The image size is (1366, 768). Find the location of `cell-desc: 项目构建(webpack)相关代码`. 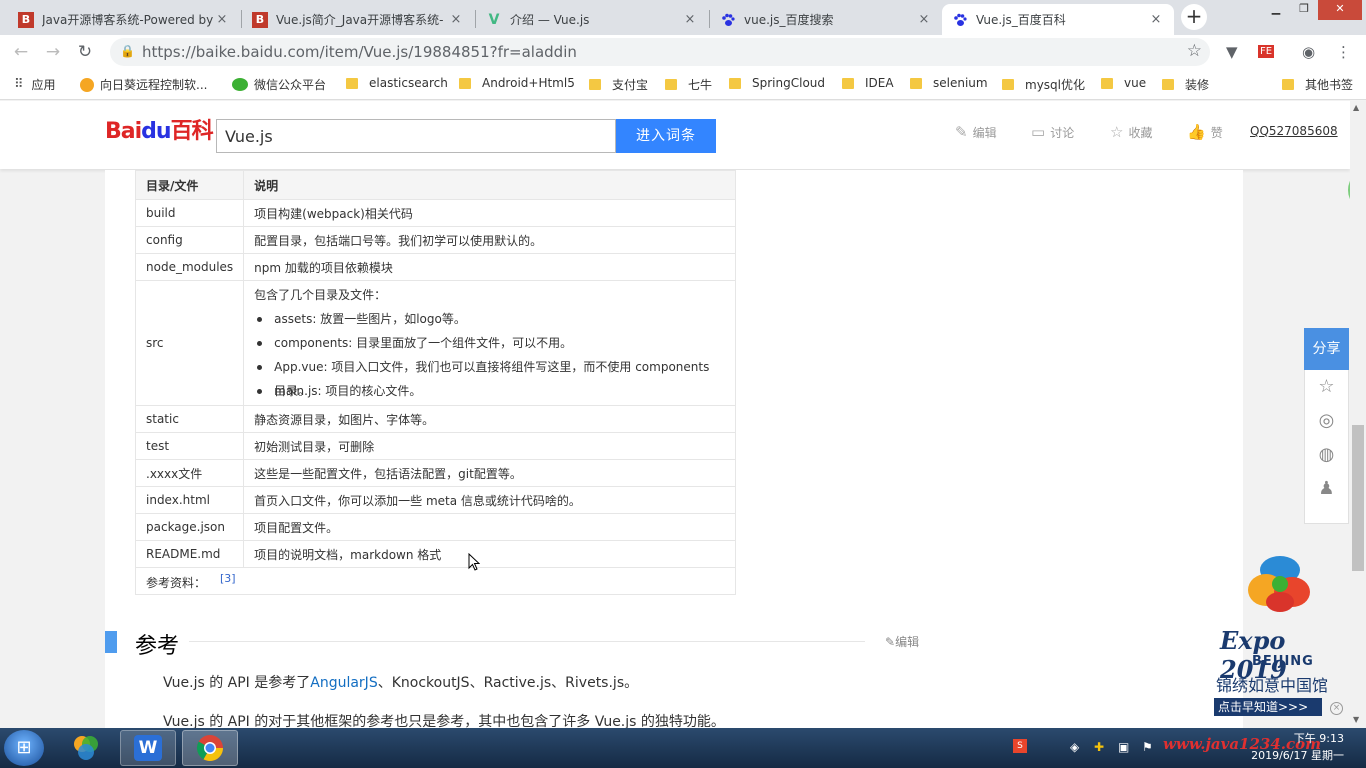

cell-desc: 项目构建(webpack)相关代码 is located at coordinates (489, 213).